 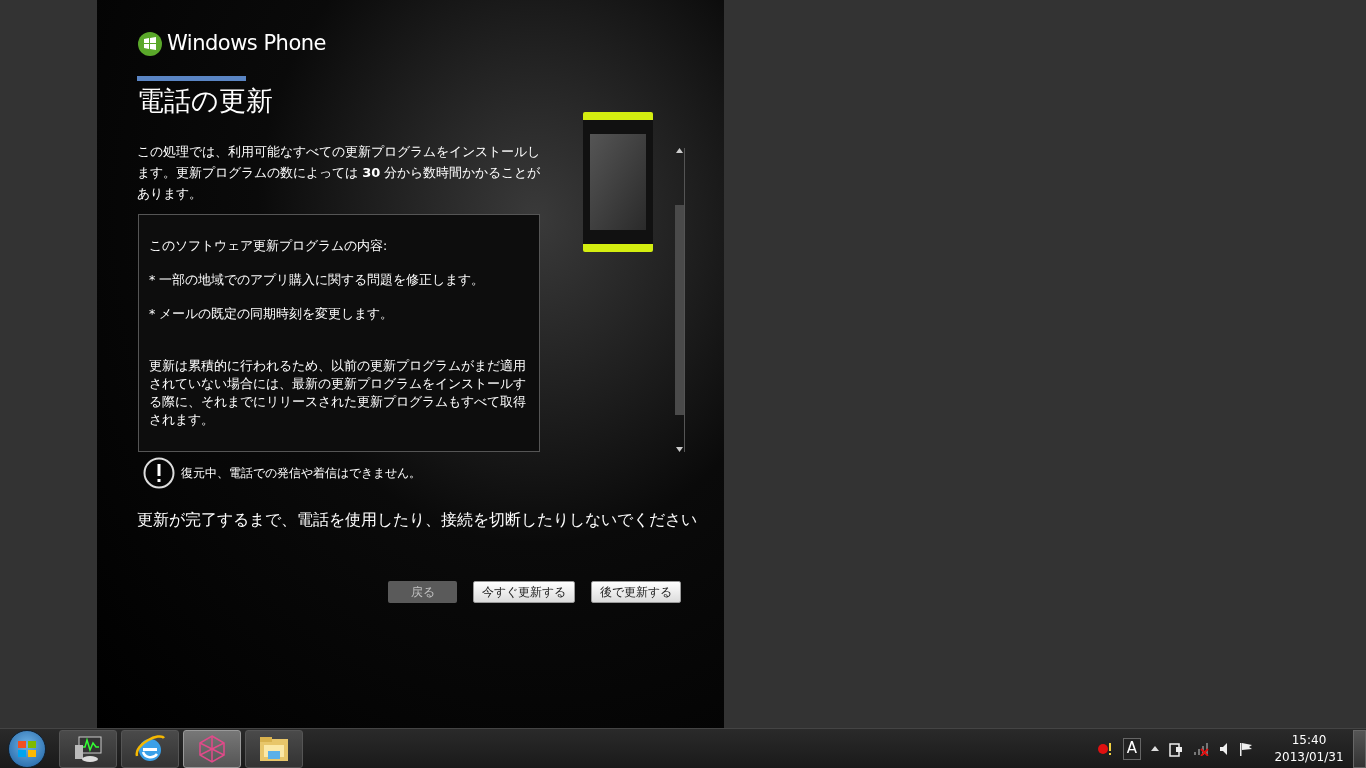 I want to click on wireframe-shape-icon, so click(x=212, y=748).